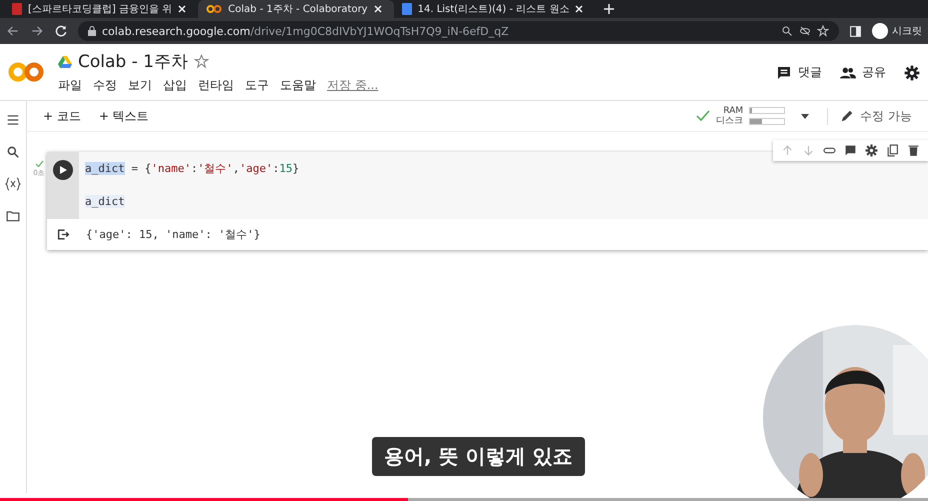 This screenshot has height=501, width=928. What do you see at coordinates (306, 31) in the screenshot?
I see `url-text: colab.research.google.com/drive/1mg0C8dIVbYJ1WOqTsH7Q9_iN-6efD_qZ` at bounding box center [306, 31].